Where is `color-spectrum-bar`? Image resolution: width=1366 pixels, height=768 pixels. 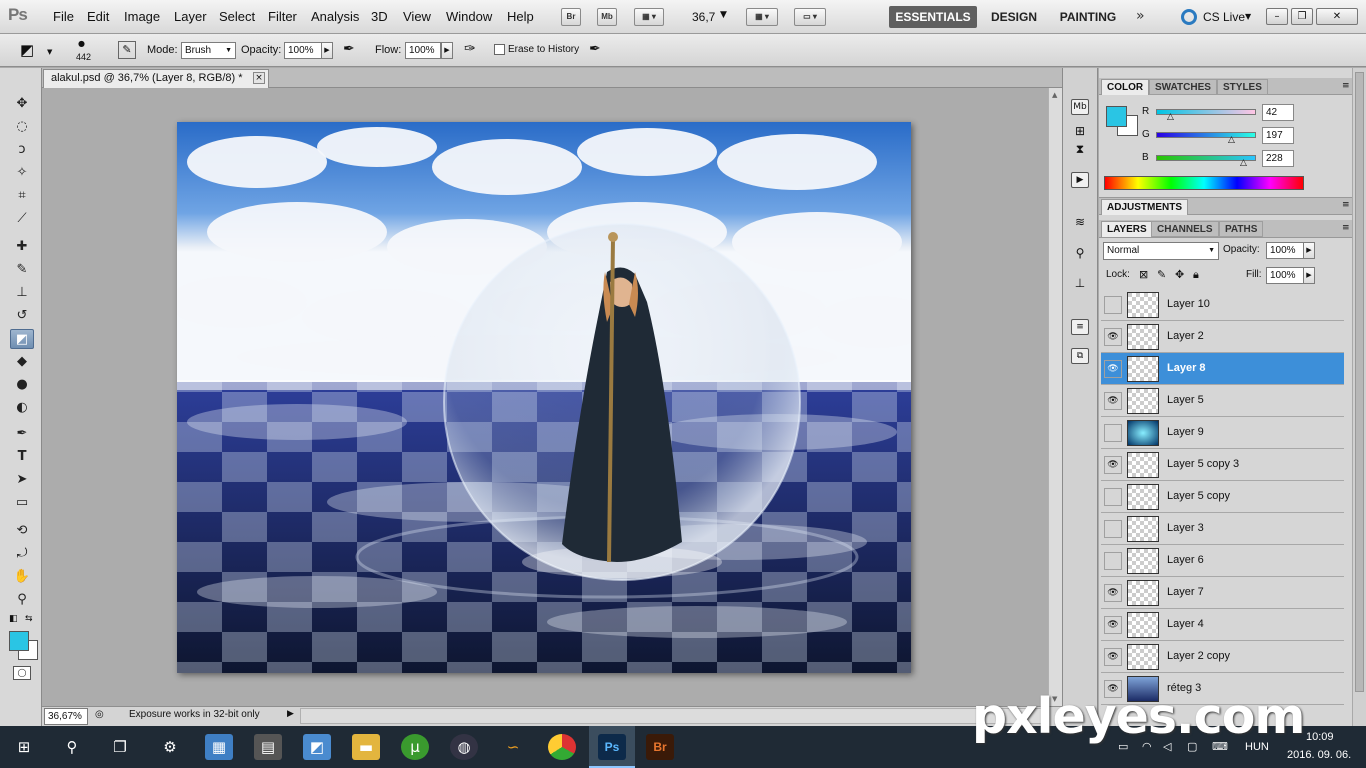
color-spectrum-bar is located at coordinates (1204, 183).